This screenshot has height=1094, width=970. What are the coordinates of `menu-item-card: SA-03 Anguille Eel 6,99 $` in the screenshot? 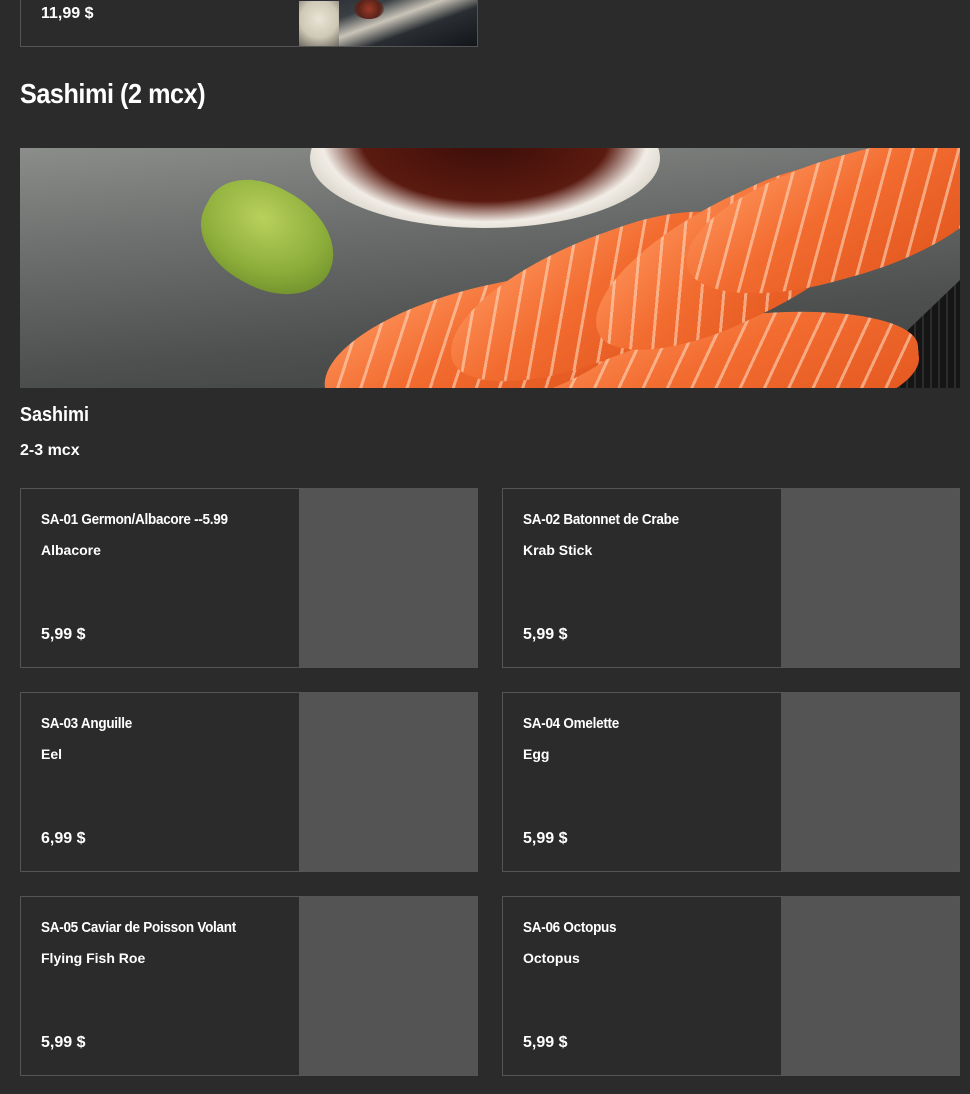 It's located at (249, 782).